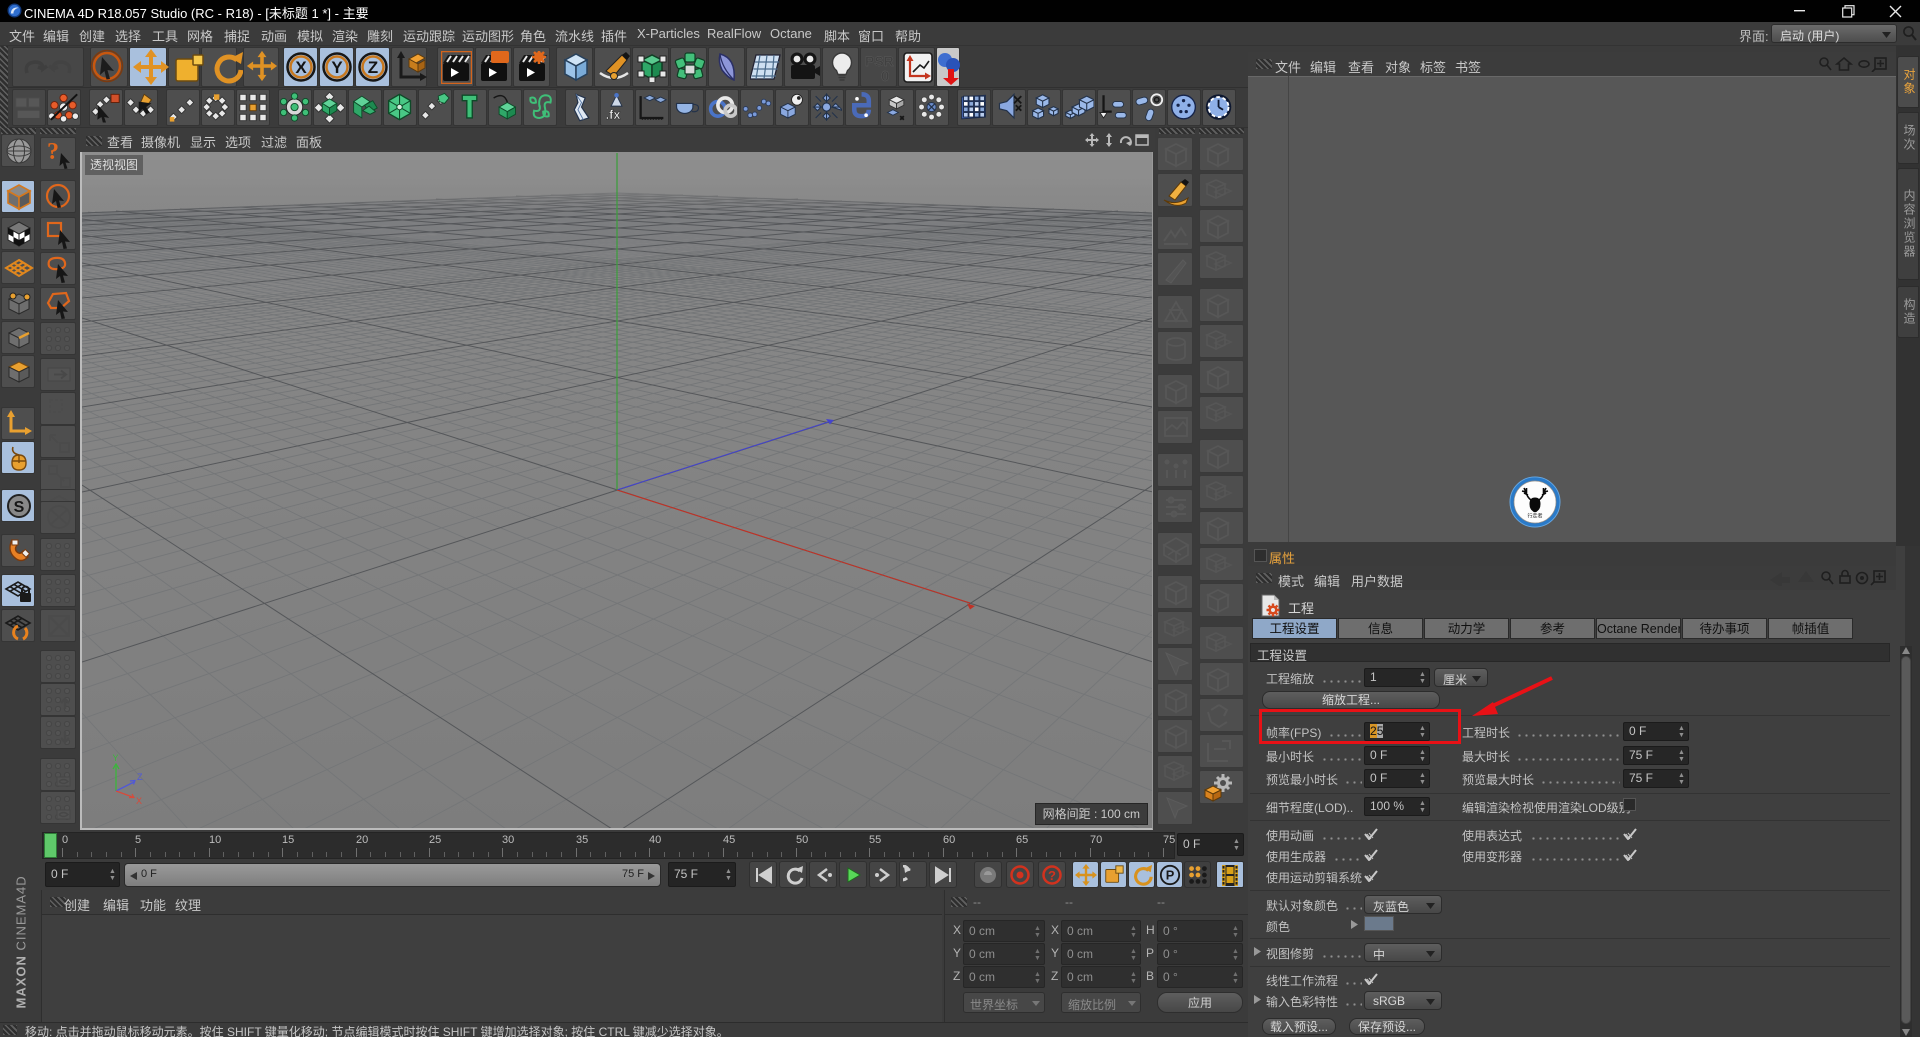 This screenshot has height=1037, width=1920. Describe the element at coordinates (19, 507) in the screenshot. I see `svg-text: S` at that location.